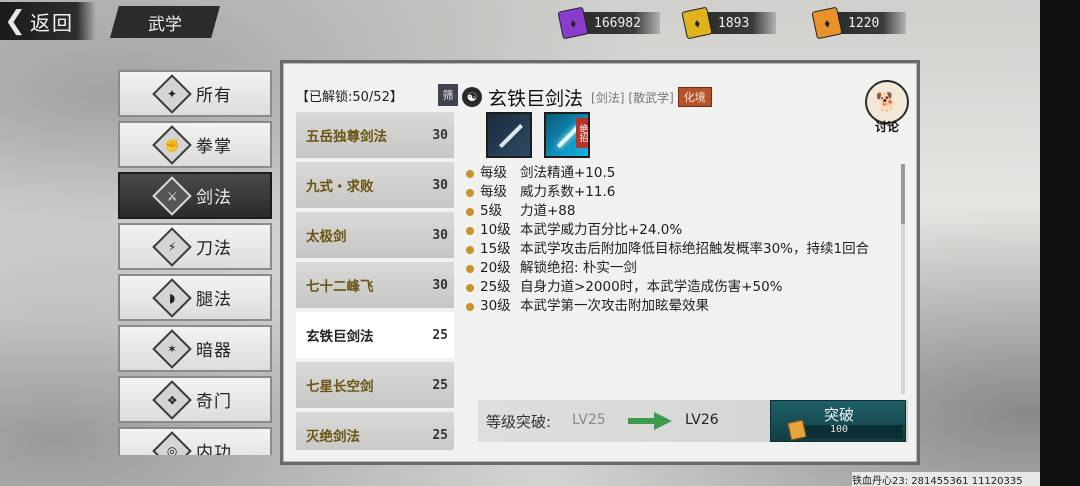  I want to click on icon-glyph: ✶, so click(172, 348).